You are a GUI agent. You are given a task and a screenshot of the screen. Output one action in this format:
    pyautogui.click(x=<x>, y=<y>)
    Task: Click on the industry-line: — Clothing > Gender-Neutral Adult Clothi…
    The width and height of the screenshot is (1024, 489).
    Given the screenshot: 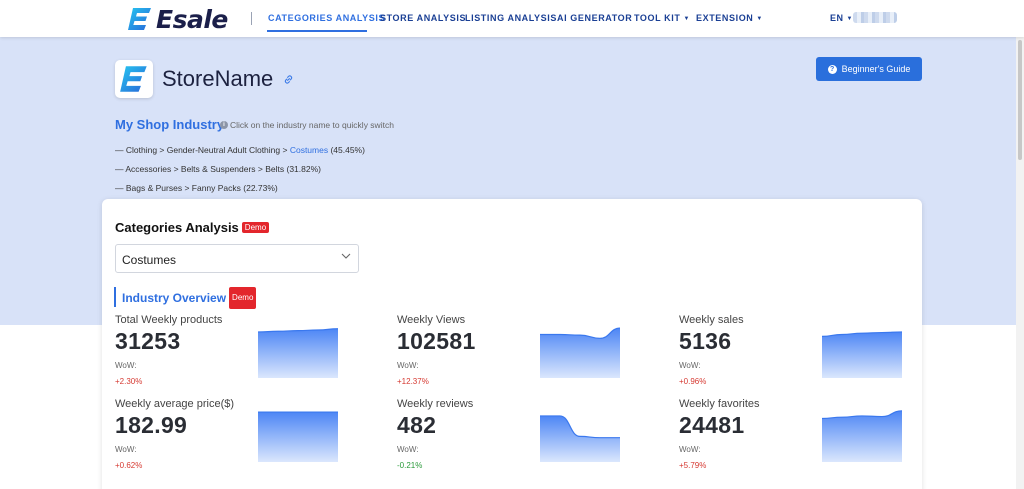 What is the action you would take?
    pyautogui.click(x=240, y=150)
    